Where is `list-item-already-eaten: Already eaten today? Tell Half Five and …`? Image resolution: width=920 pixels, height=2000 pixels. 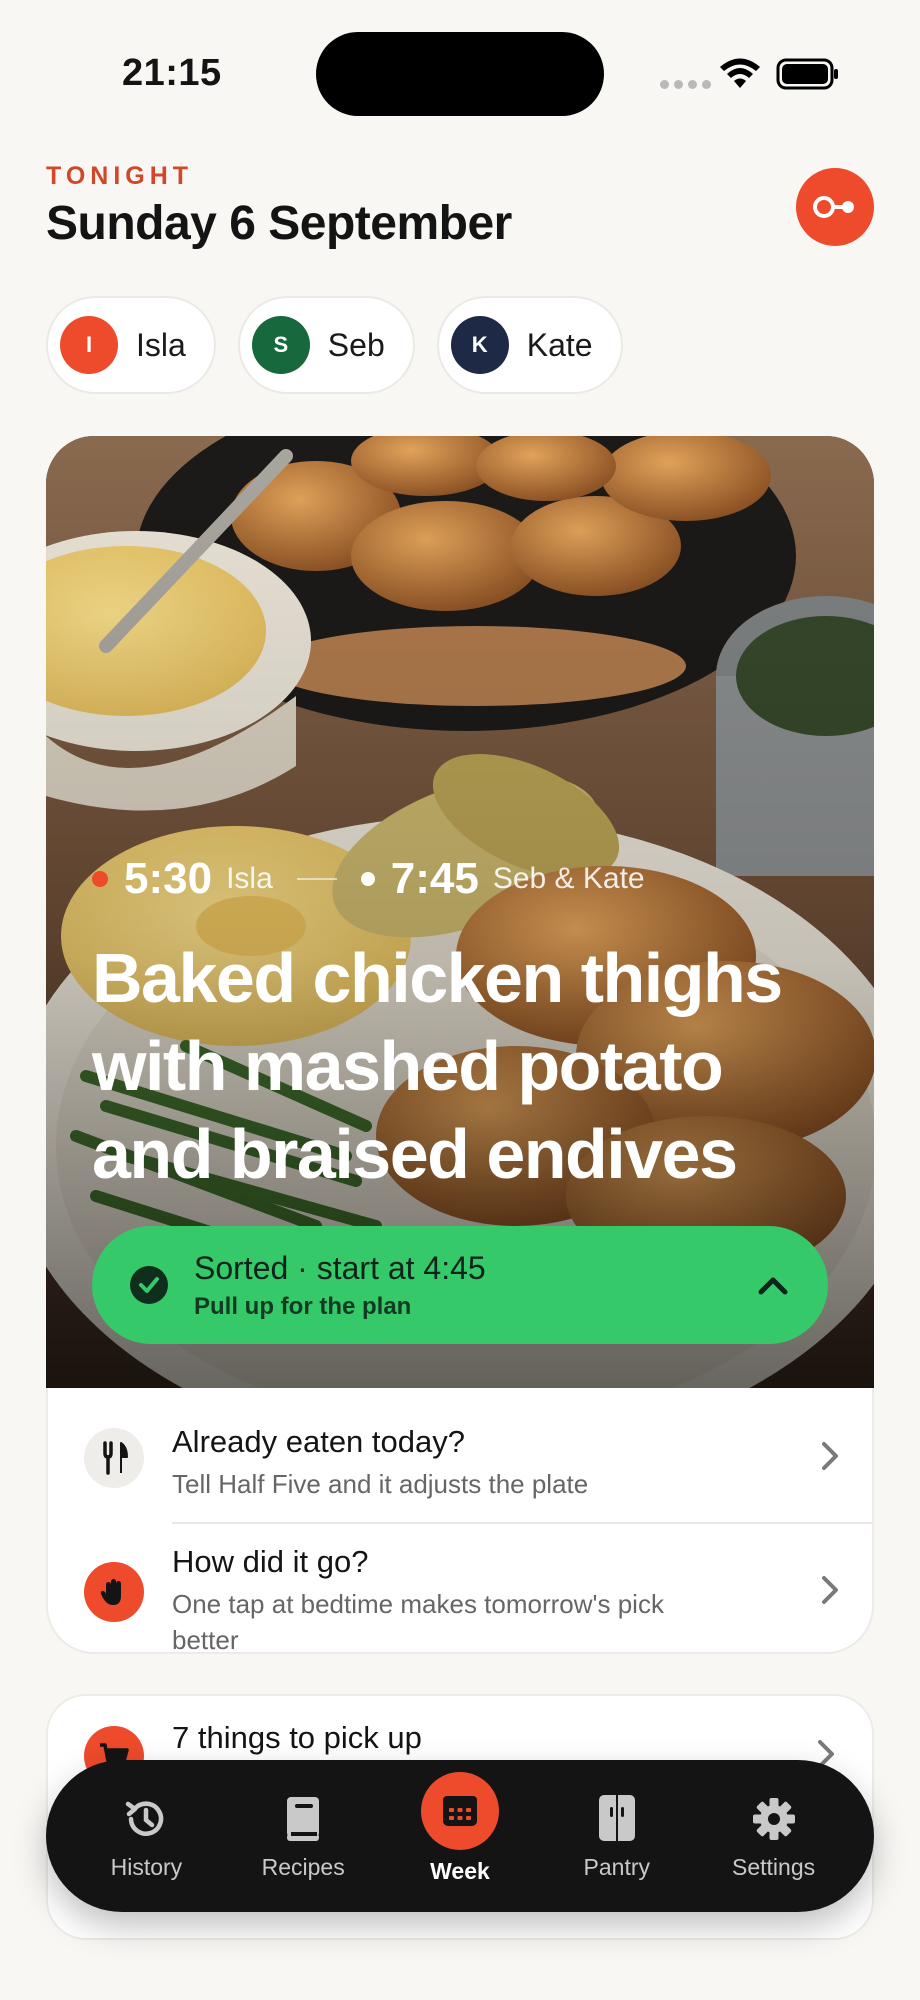
list-item-already-eaten: Already eaten today? Tell Half Five and … is located at coordinates (462, 1455).